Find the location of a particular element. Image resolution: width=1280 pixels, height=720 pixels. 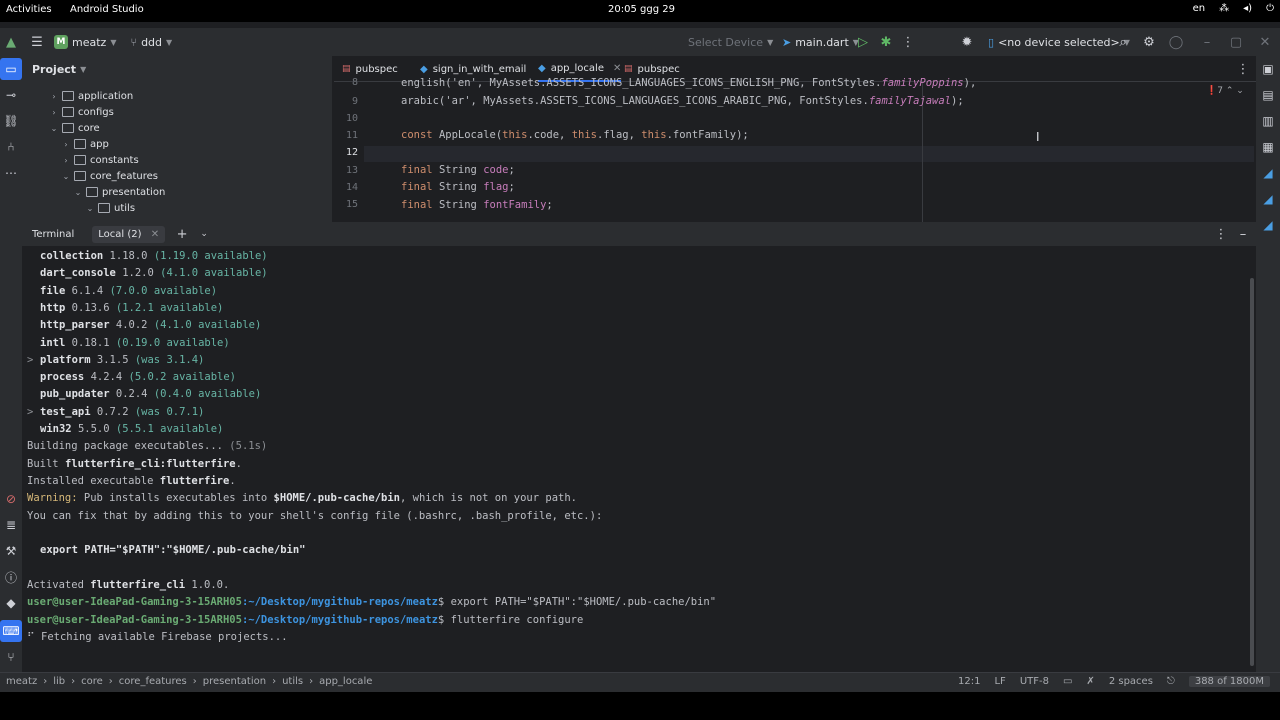

close-session-icon: ✕ is located at coordinates (155, 234).